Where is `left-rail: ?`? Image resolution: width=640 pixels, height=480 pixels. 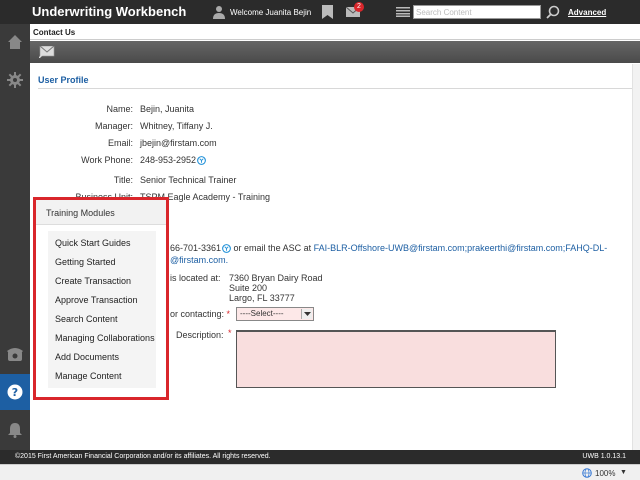
left-rail: ? is located at coordinates (15, 237).